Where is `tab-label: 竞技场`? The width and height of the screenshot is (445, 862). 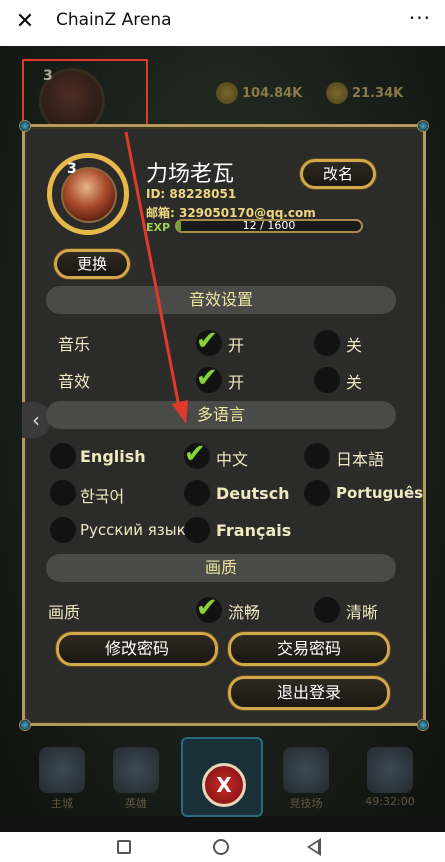
tab-label: 竞技场 is located at coordinates (306, 803).